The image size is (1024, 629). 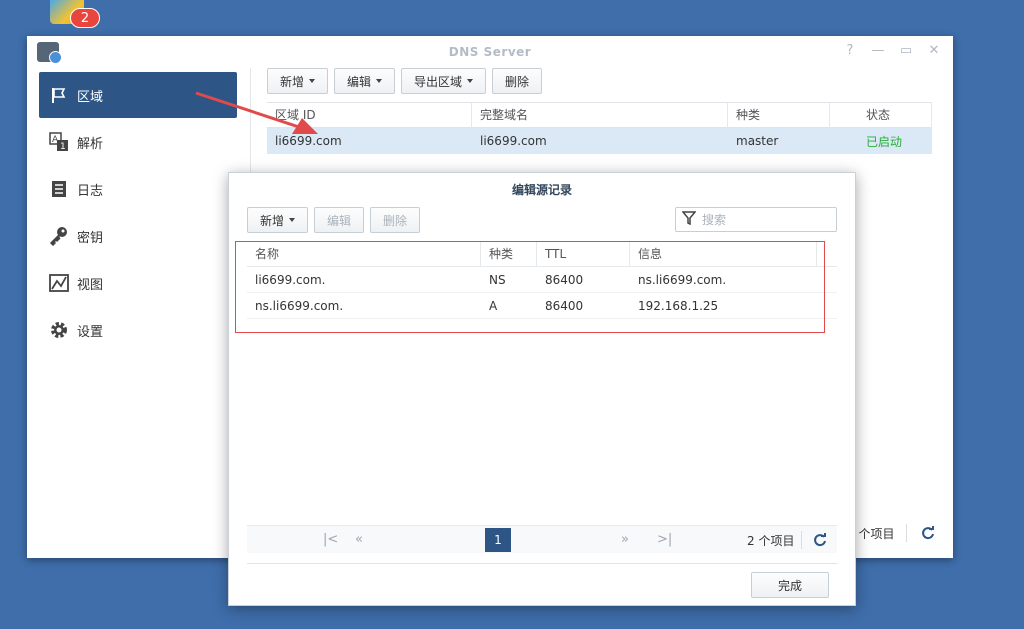 I want to click on sidebar-item-label: 密钥, so click(x=90, y=238).